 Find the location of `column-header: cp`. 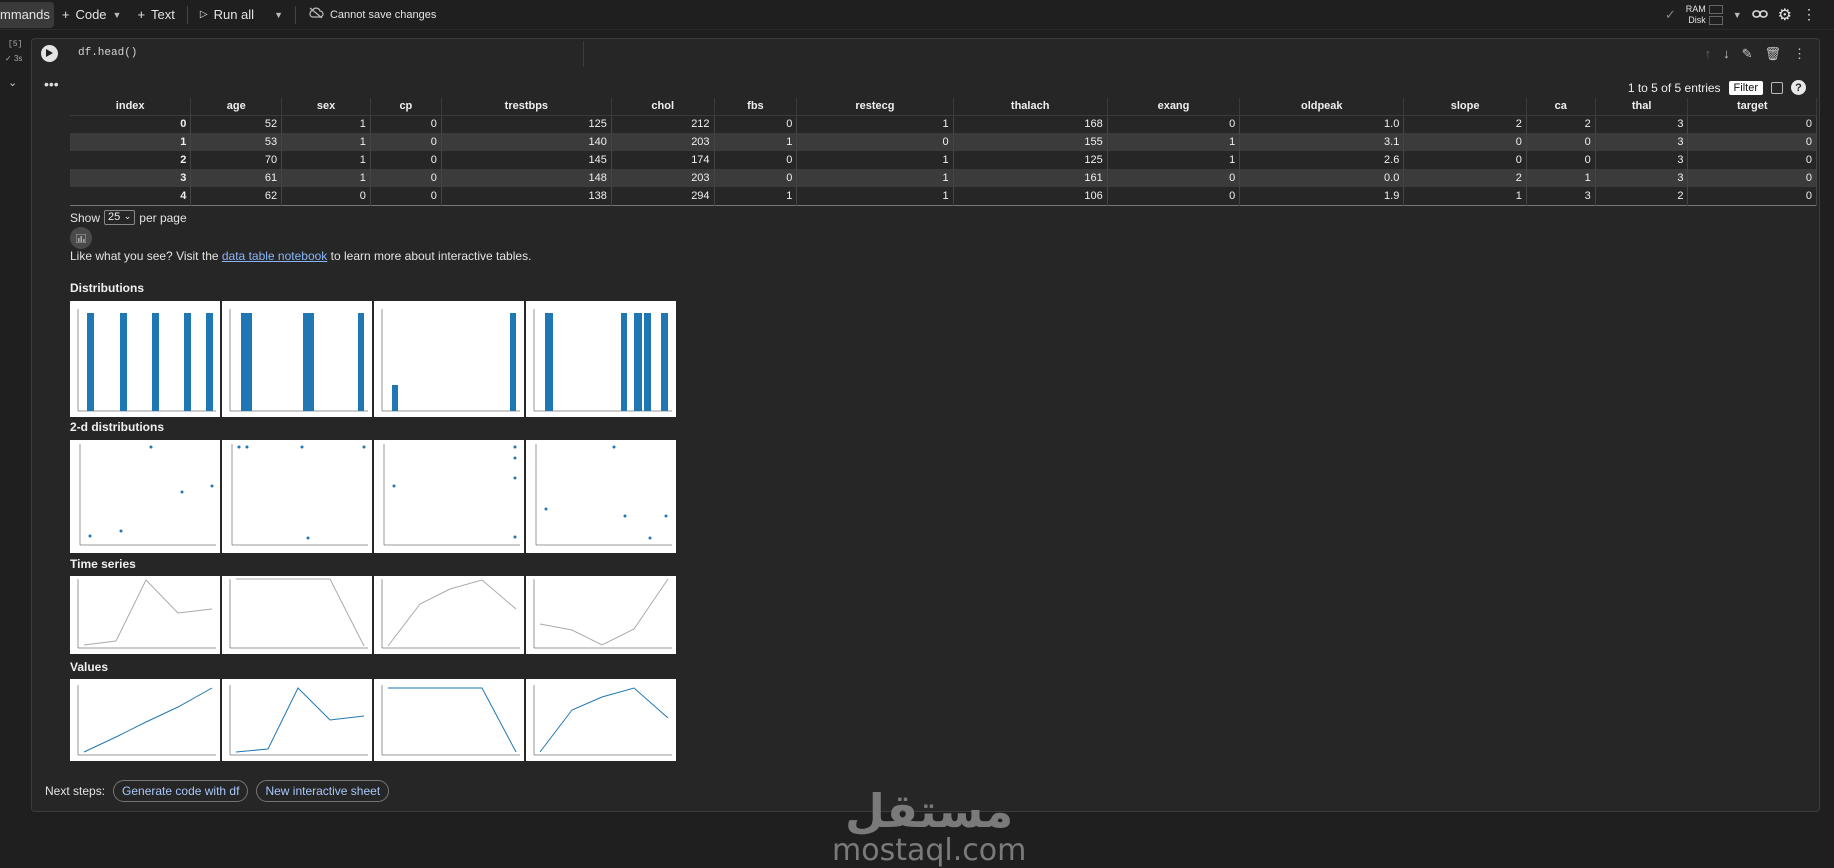

column-header: cp is located at coordinates (406, 107).